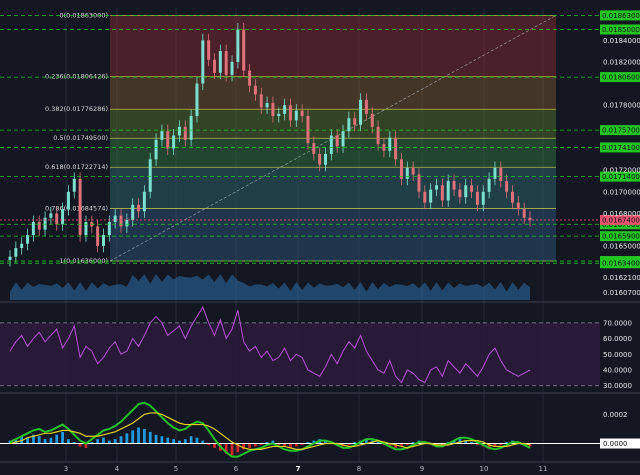 The height and width of the screenshot is (475, 640). I want to click on fib-level-label: 0.236(0.01806426), so click(76, 77).